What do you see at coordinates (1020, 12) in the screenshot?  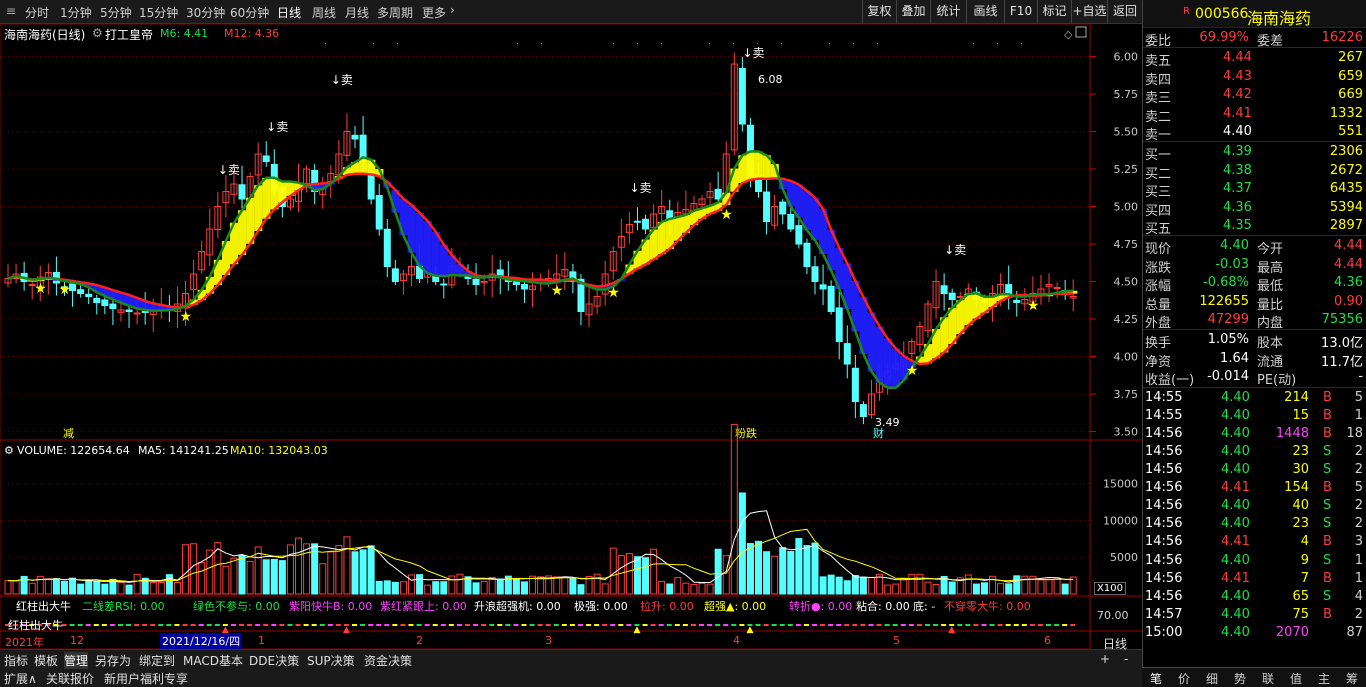 I see `toolbar-button-4: F10` at bounding box center [1020, 12].